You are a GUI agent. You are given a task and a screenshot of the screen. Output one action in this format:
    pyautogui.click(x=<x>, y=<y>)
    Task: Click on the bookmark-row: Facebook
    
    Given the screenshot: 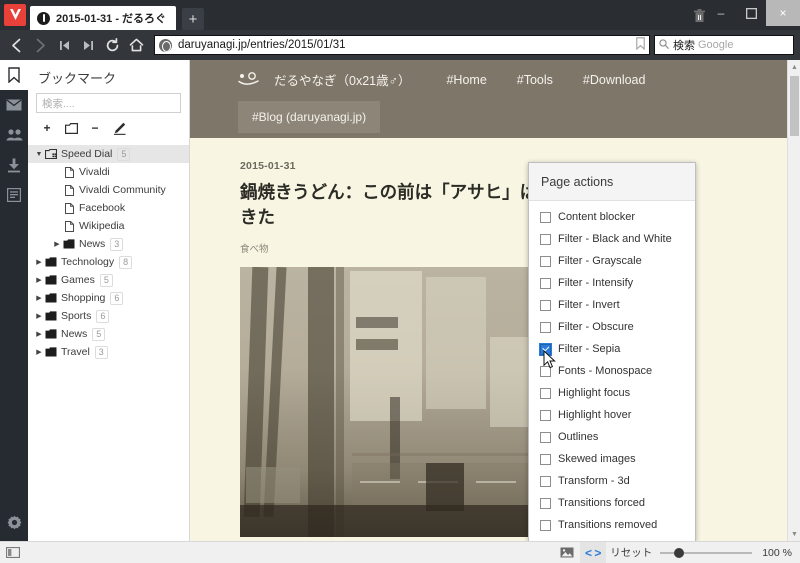 What is the action you would take?
    pyautogui.click(x=108, y=208)
    